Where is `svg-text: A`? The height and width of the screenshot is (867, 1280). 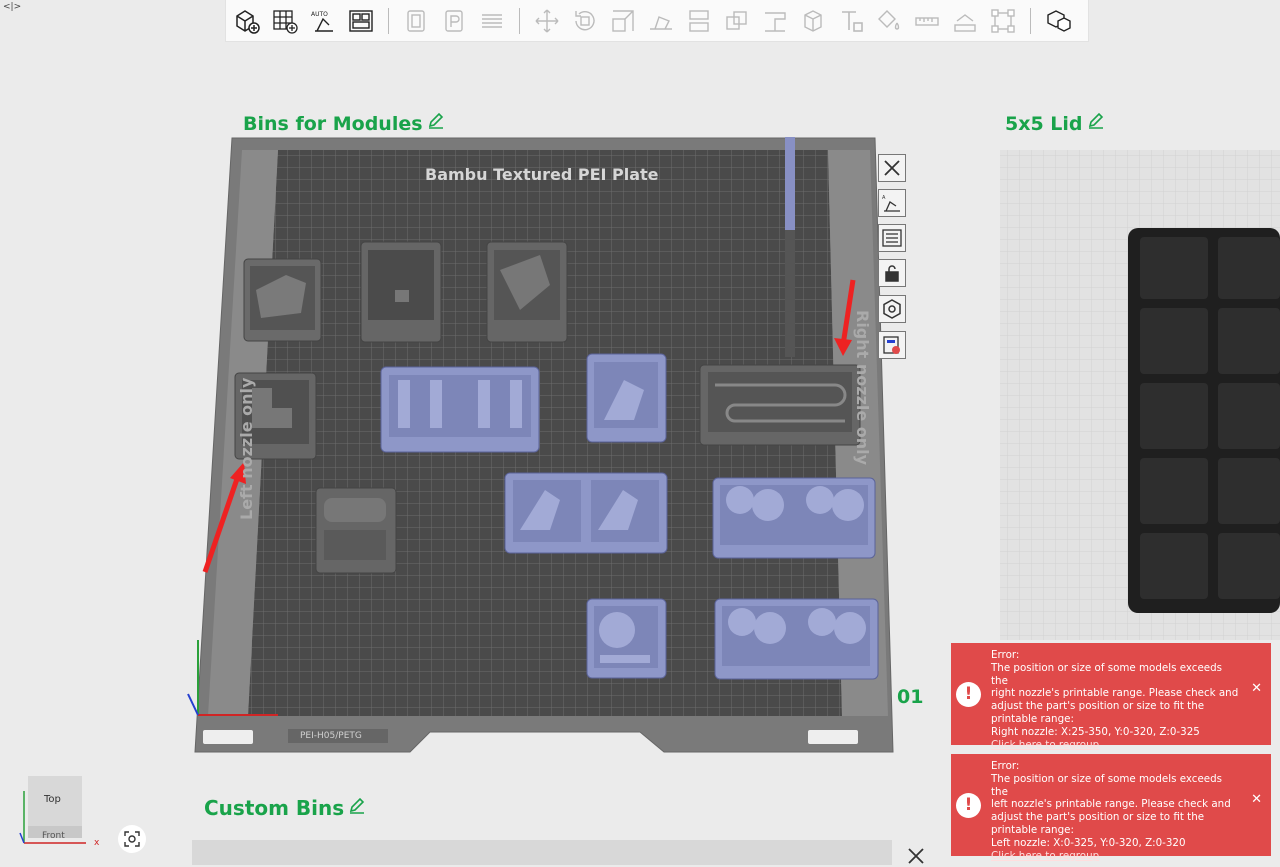
svg-text: A is located at coordinates (884, 198).